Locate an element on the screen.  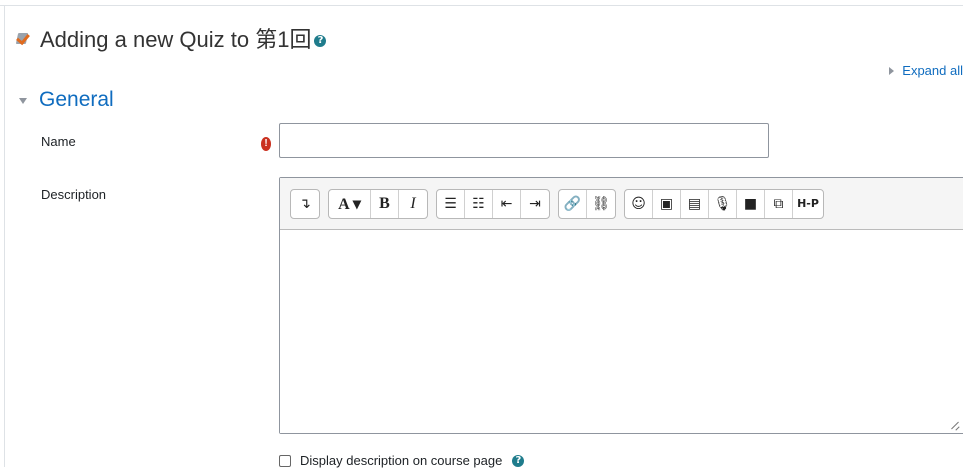
resize-handle is located at coordinates (955, 426).